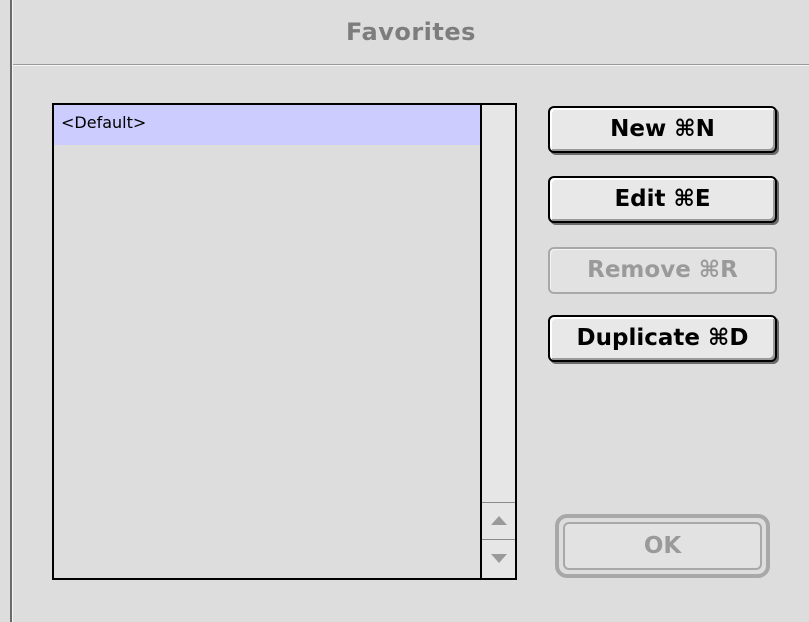 This screenshot has height=622, width=809. What do you see at coordinates (662, 338) in the screenshot?
I see `duplicate-button: Duplicate ⌘D` at bounding box center [662, 338].